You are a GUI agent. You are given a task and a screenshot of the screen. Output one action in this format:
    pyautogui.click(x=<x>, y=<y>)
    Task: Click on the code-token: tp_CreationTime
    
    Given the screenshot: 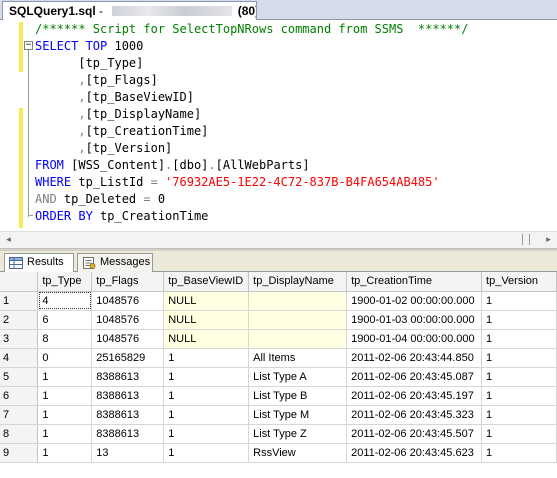 What is the action you would take?
    pyautogui.click(x=154, y=216)
    